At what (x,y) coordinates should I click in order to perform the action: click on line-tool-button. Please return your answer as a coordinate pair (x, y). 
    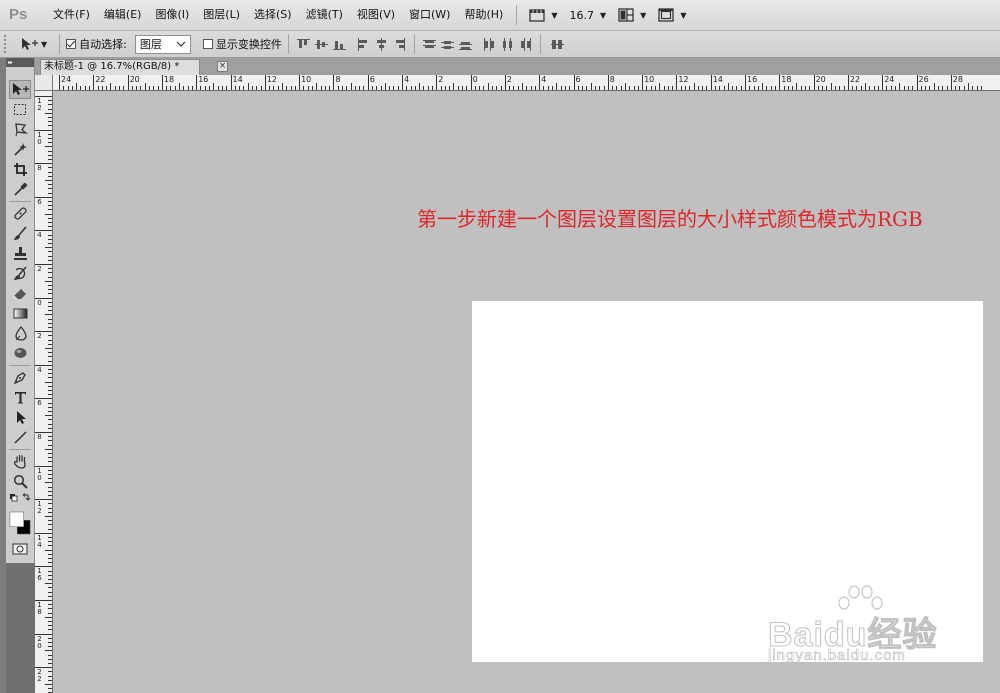
    Looking at the image, I should click on (20, 437).